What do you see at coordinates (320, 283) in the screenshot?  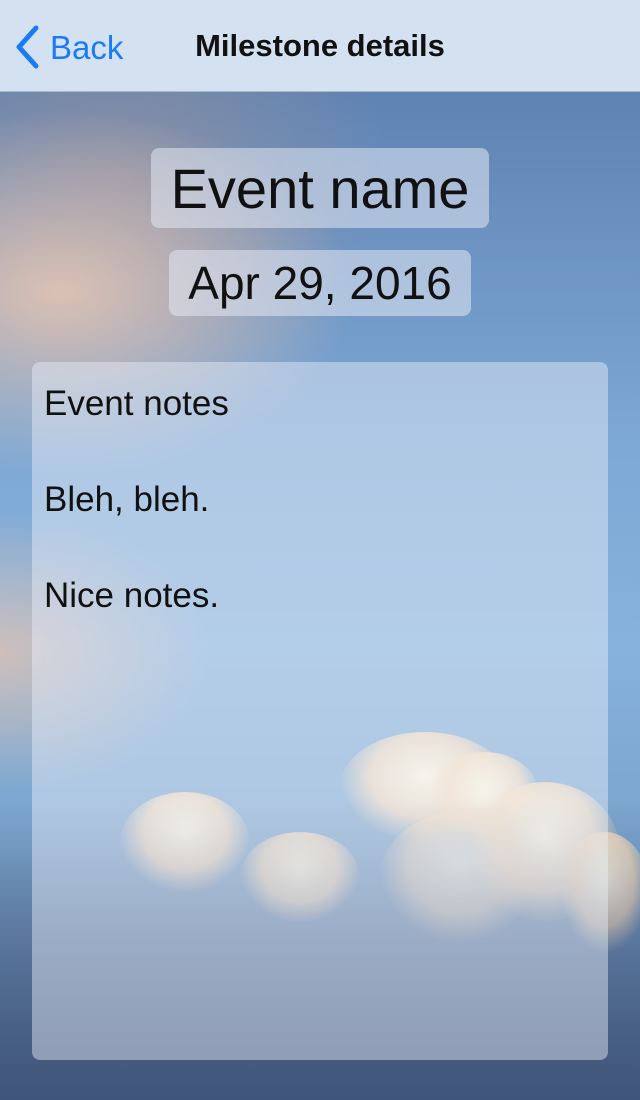 I see `event-date-field: Apr 29, 2016` at bounding box center [320, 283].